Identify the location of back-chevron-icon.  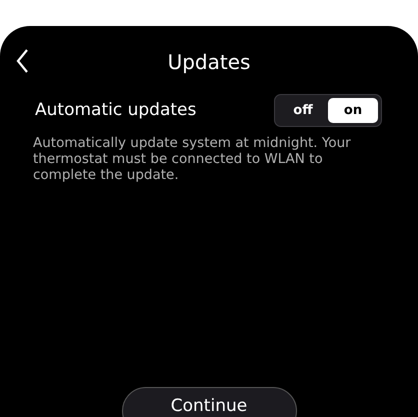
(22, 61).